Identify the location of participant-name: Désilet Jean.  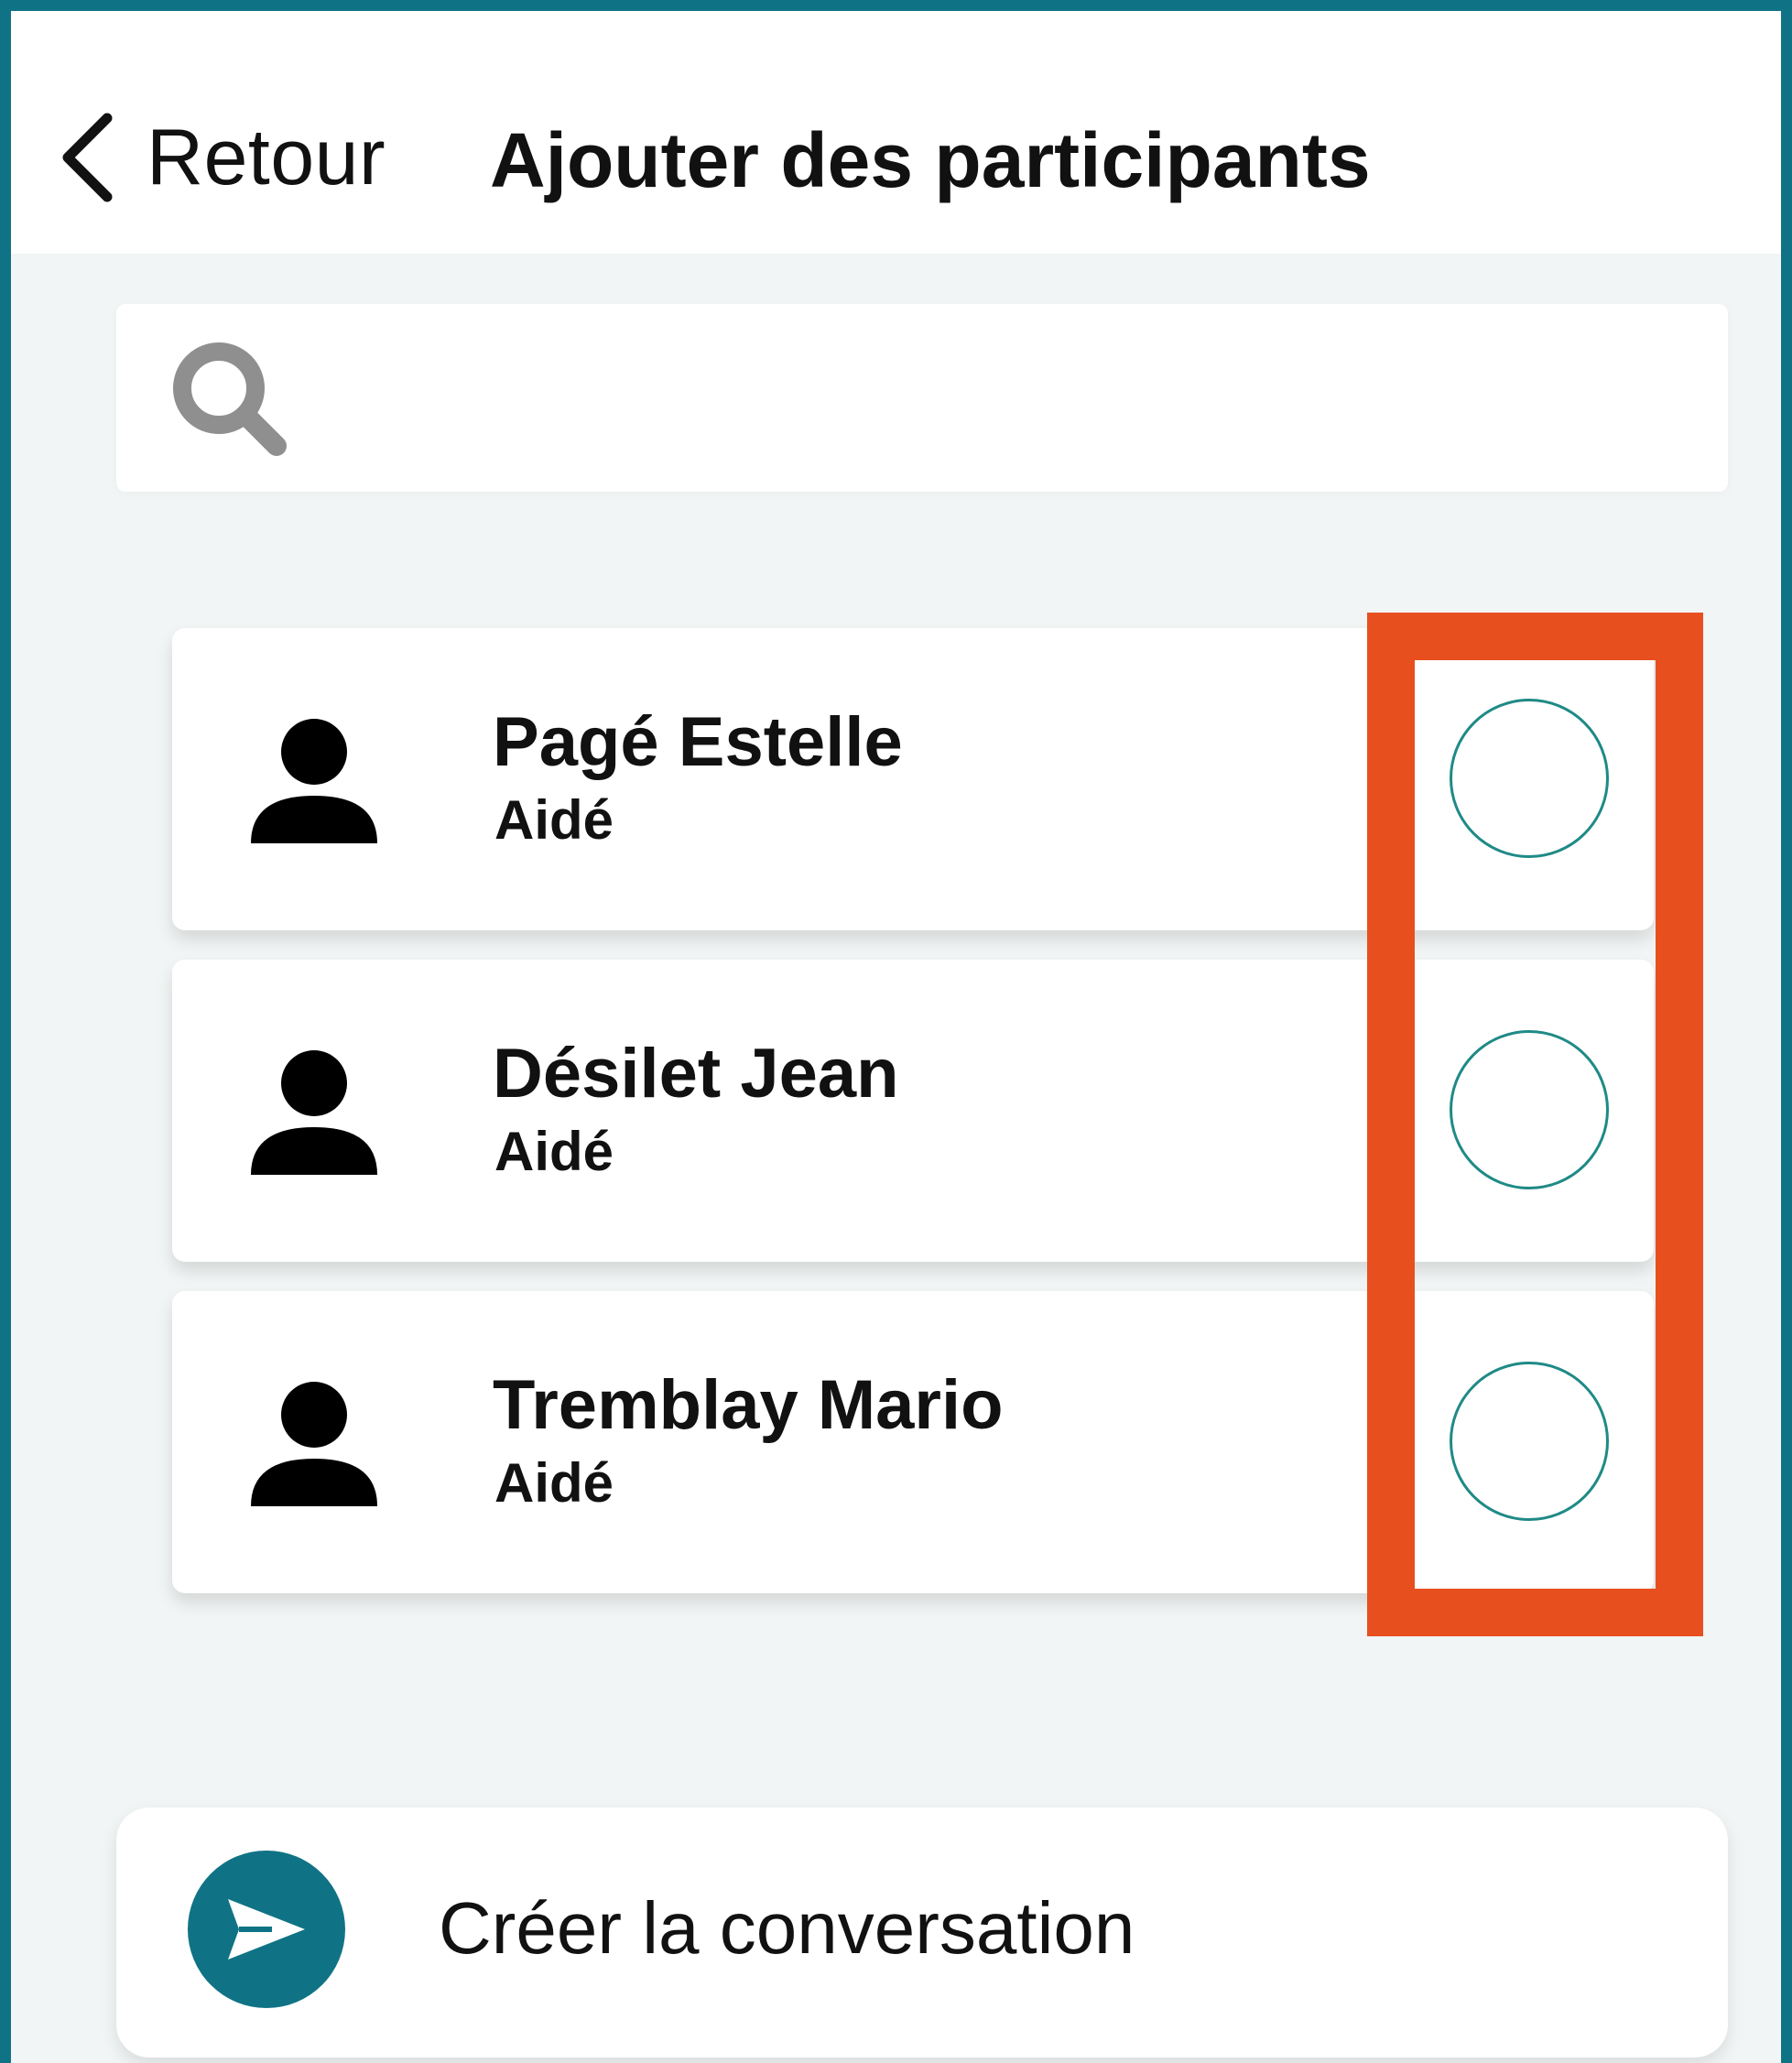
(696, 1074).